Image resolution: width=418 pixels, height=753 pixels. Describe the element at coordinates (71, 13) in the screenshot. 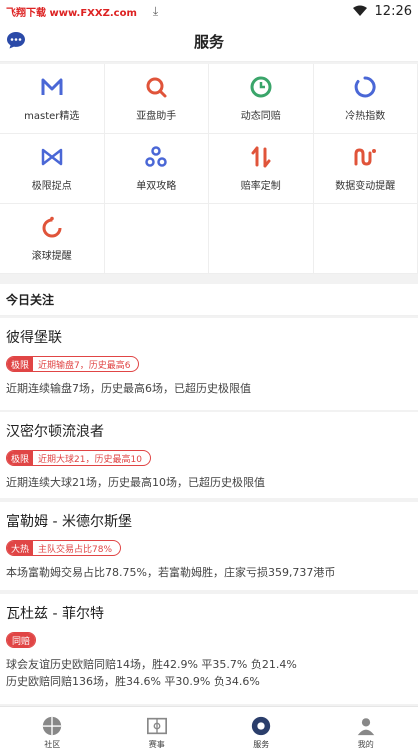

I see `watermark-text: 飞翔下载 www.FXXZ.com` at that location.